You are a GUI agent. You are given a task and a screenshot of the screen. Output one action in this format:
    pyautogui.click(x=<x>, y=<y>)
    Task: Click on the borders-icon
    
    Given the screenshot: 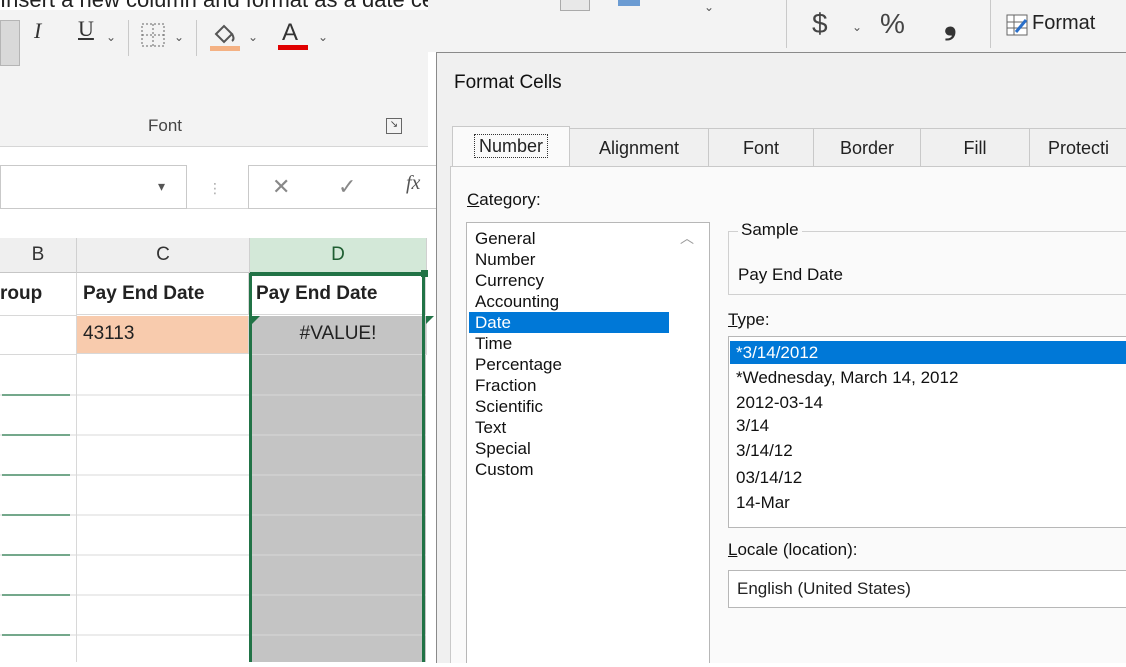 What is the action you would take?
    pyautogui.click(x=153, y=35)
    